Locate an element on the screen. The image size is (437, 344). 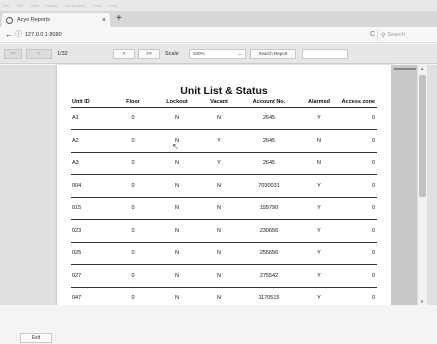
cell-account-no: 155790 is located at coordinates (269, 208).